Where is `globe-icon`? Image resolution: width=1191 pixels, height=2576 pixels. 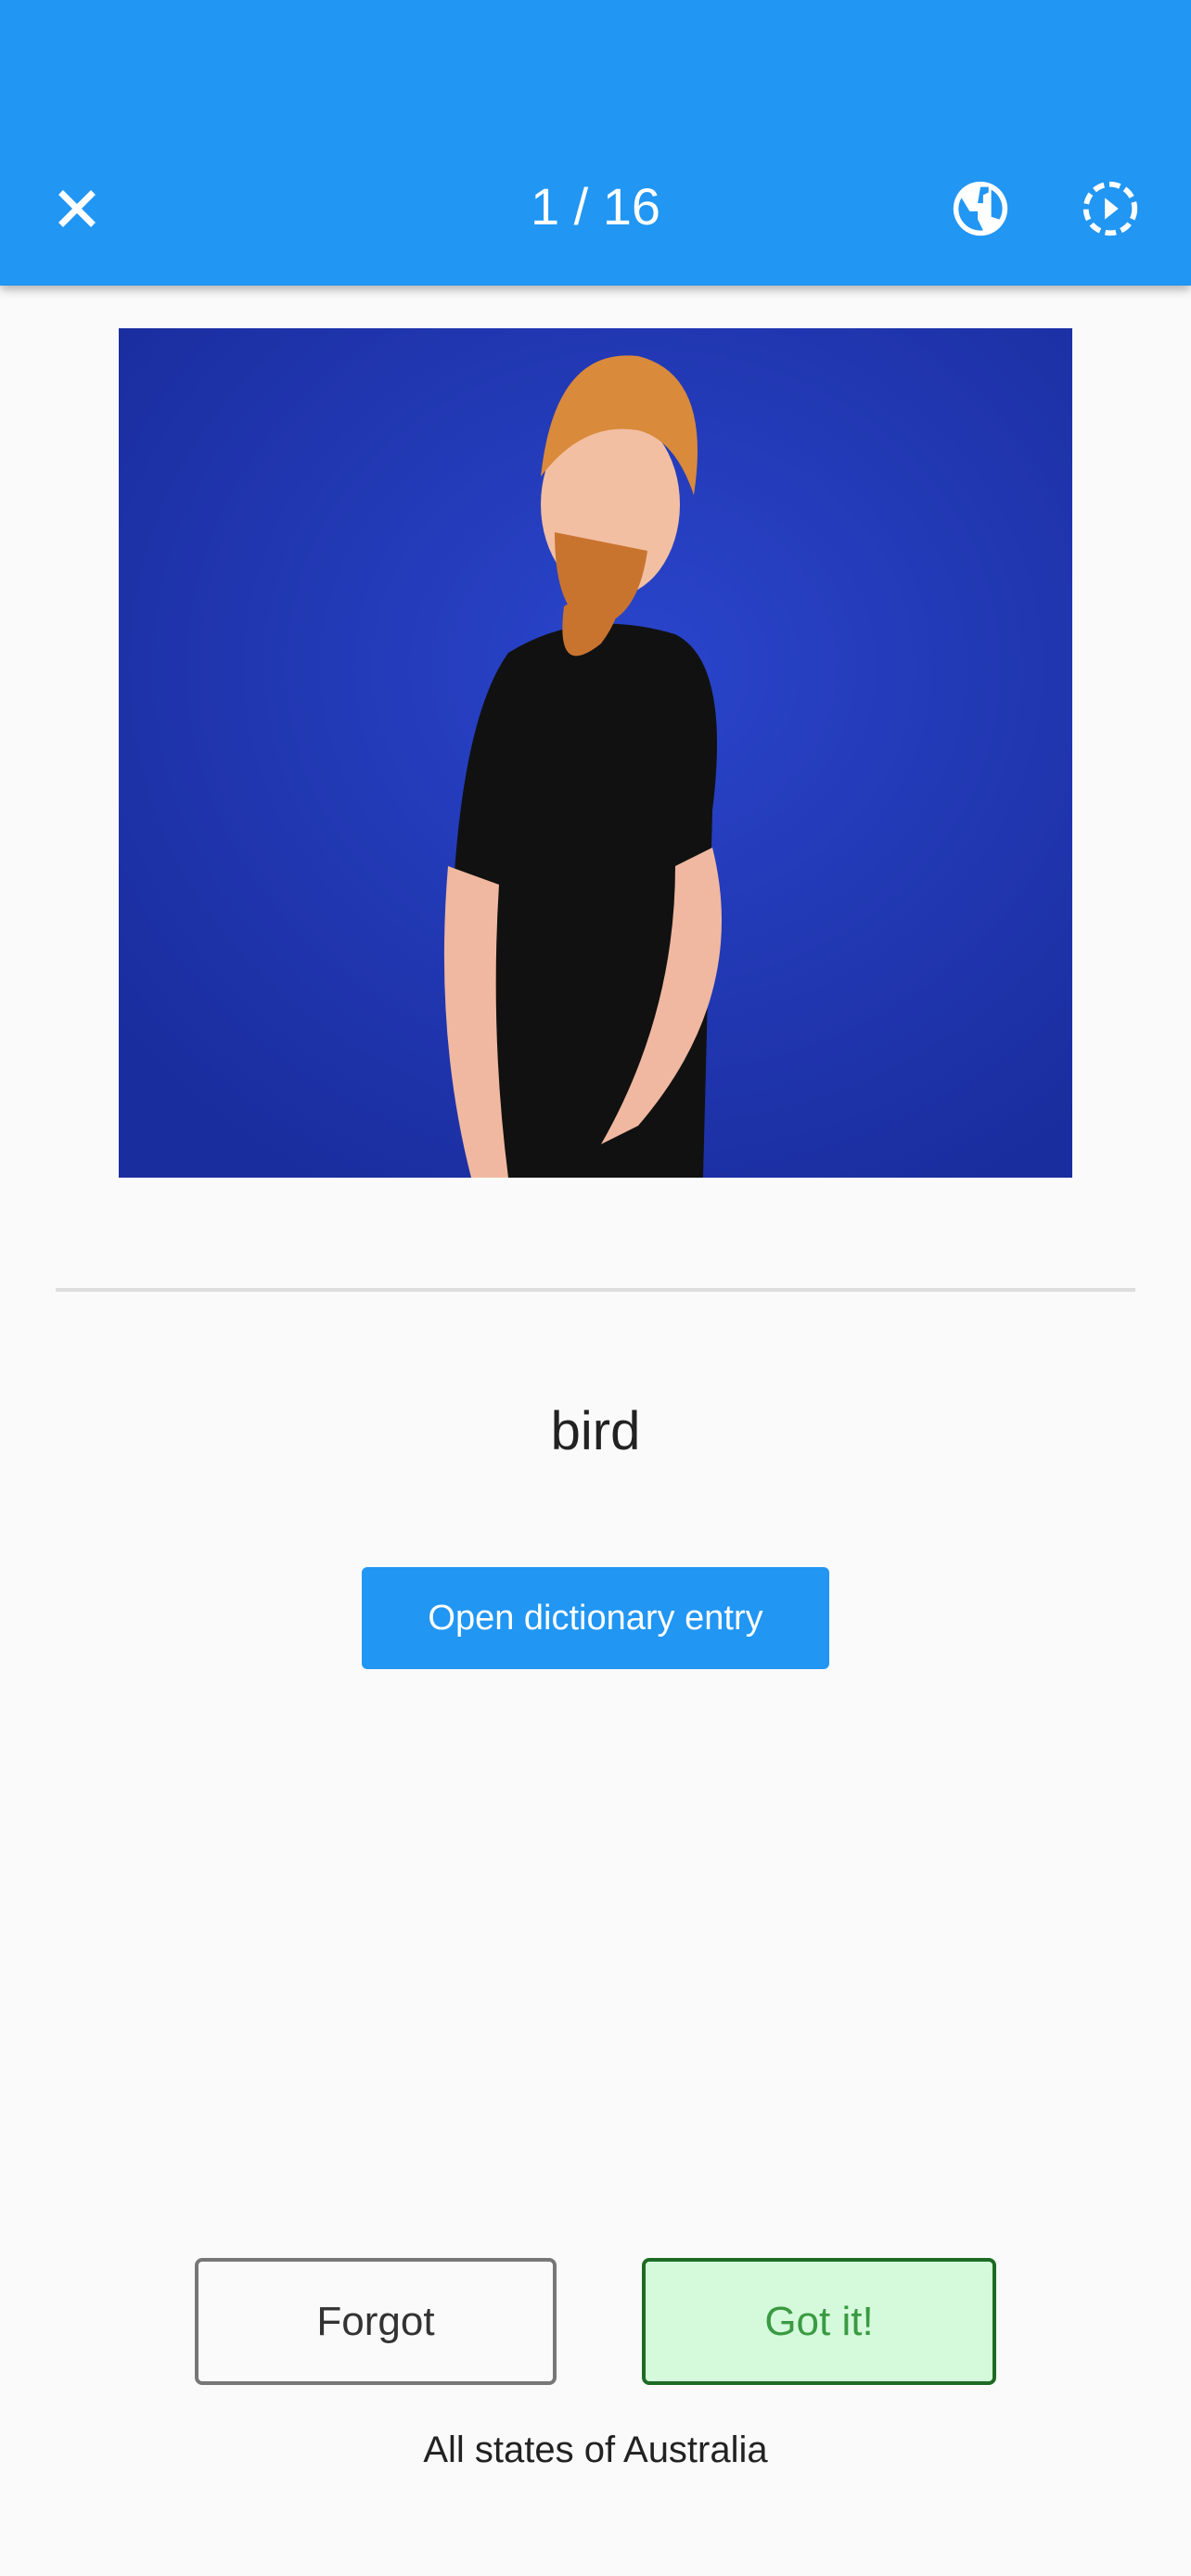
globe-icon is located at coordinates (981, 208).